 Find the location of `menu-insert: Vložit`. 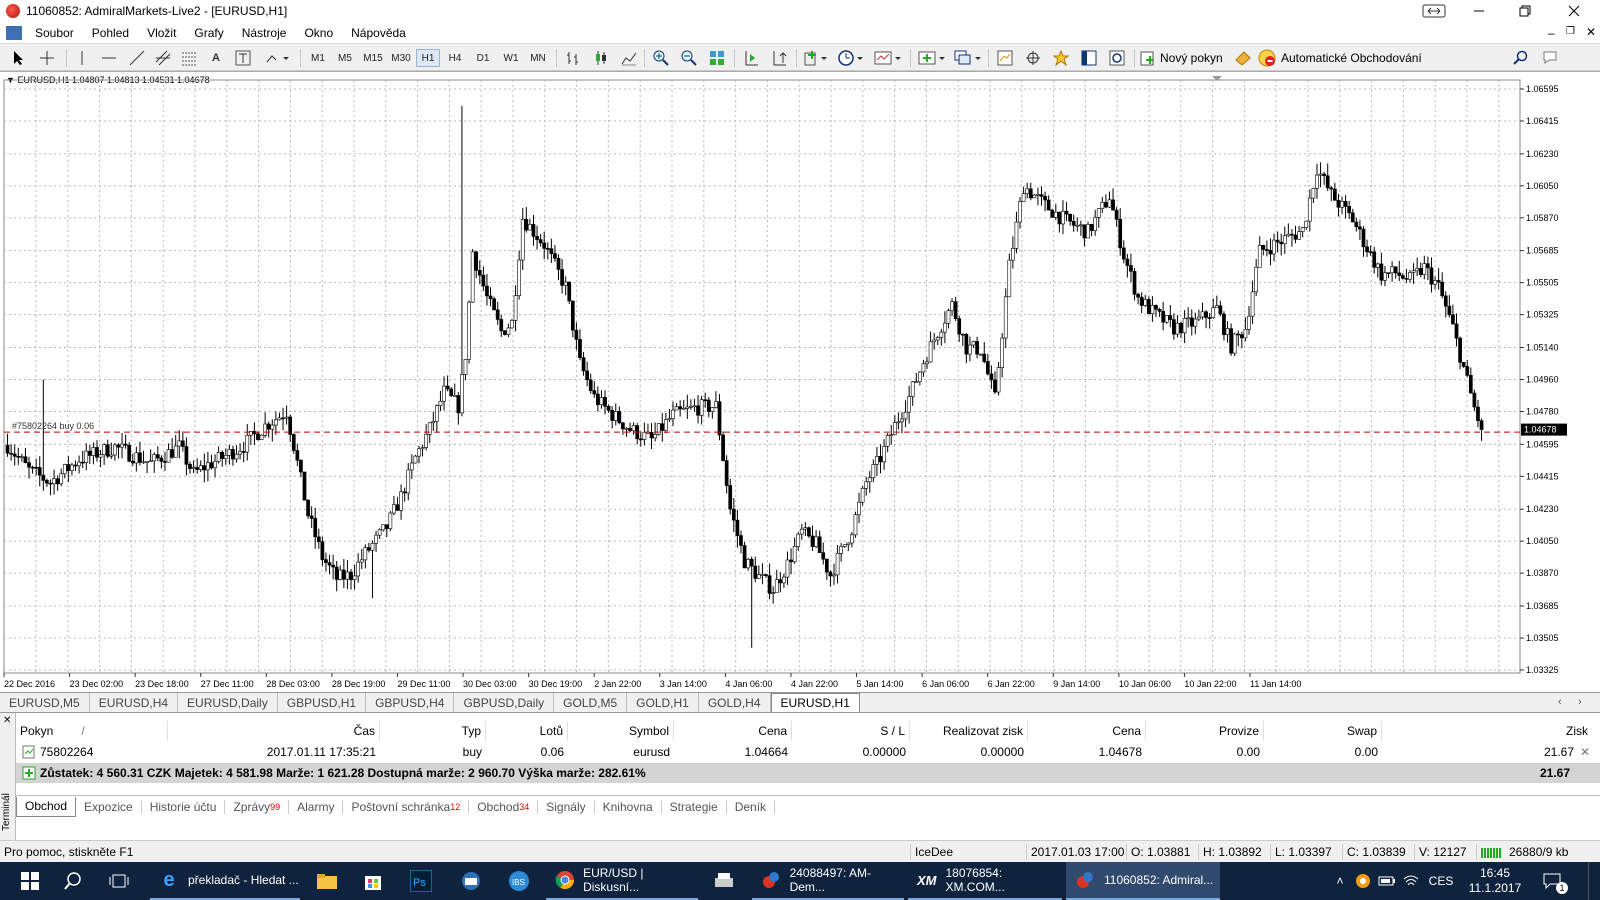

menu-insert: Vložit is located at coordinates (161, 33).